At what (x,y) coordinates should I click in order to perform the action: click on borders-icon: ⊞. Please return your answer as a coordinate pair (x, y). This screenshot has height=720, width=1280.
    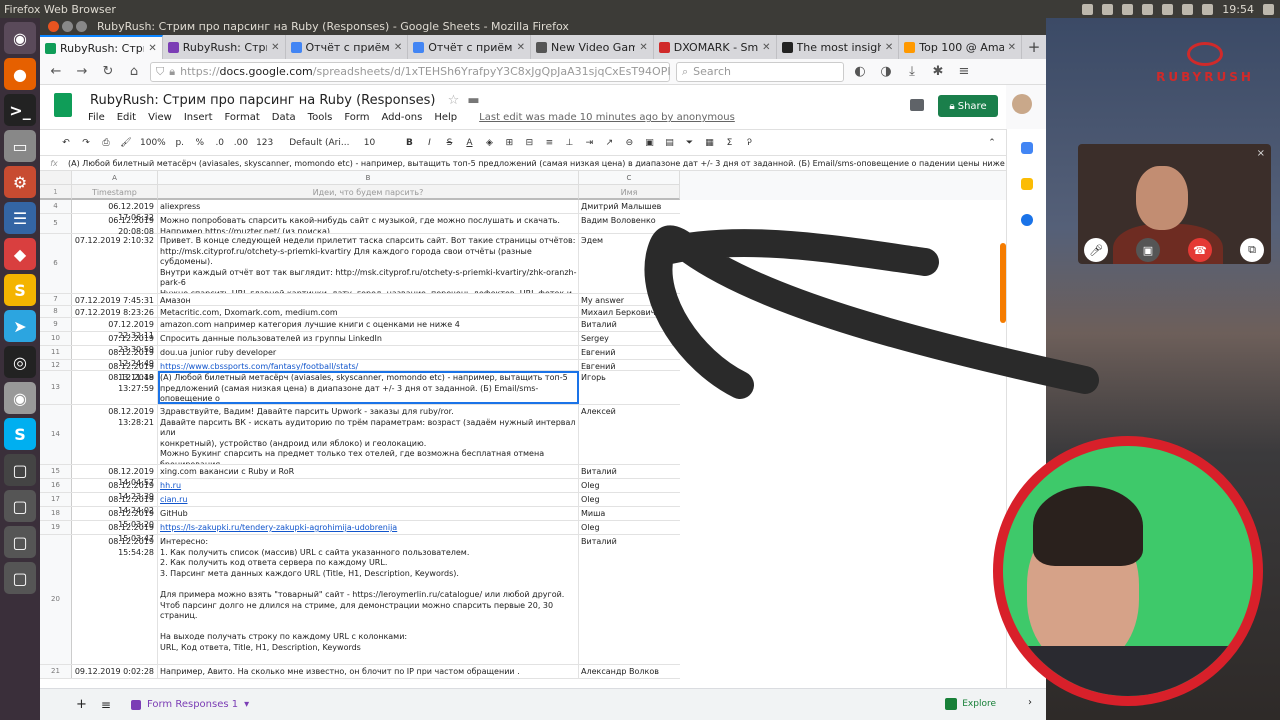
    Looking at the image, I should click on (509, 143).